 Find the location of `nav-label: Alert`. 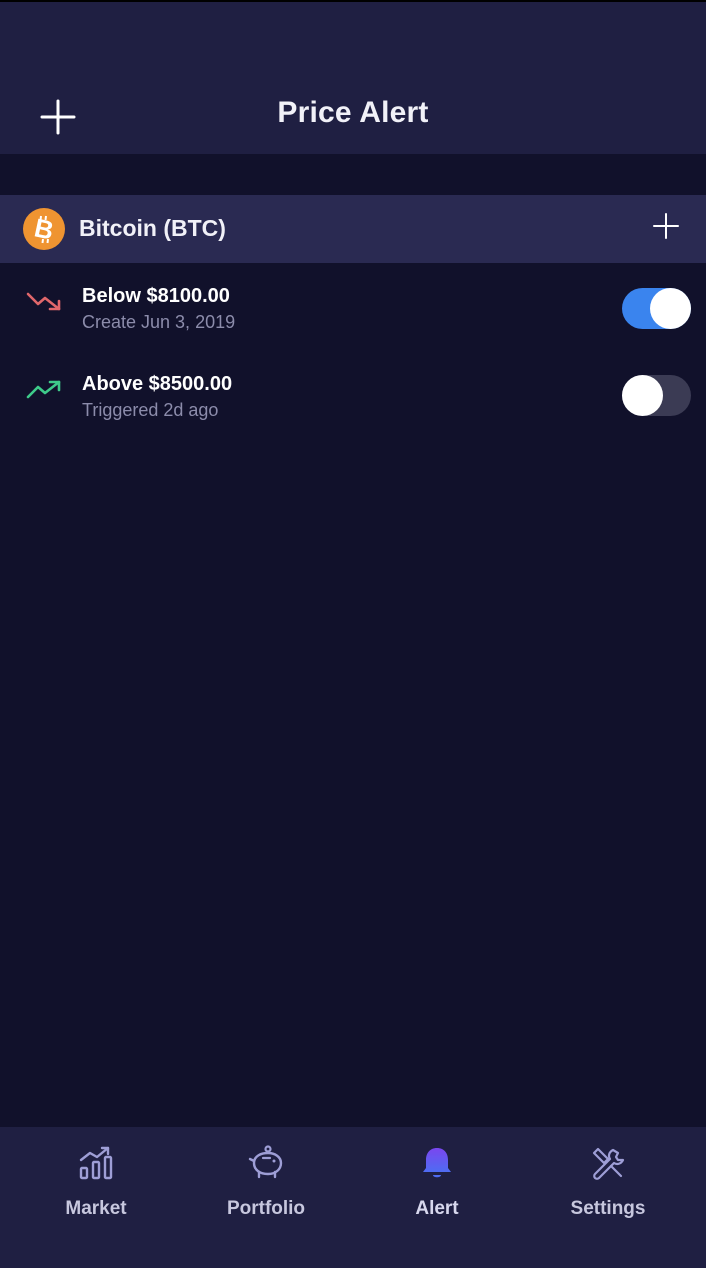

nav-label: Alert is located at coordinates (437, 1208).